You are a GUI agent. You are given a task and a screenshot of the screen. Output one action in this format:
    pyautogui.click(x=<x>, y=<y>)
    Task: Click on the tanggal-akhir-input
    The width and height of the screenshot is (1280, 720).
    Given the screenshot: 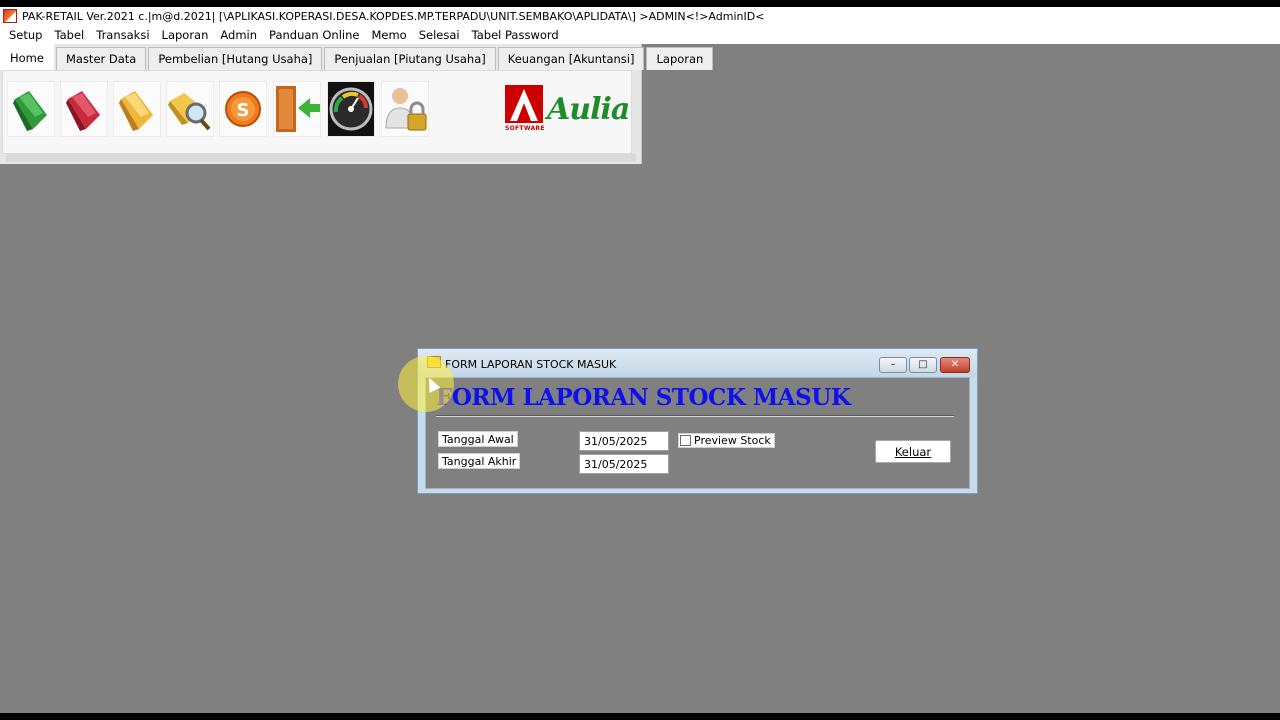 What is the action you would take?
    pyautogui.click(x=624, y=464)
    